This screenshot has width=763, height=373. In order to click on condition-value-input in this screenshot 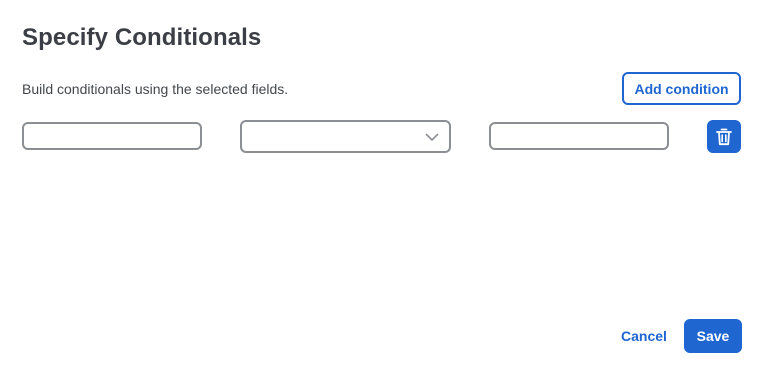, I will do `click(579, 136)`.